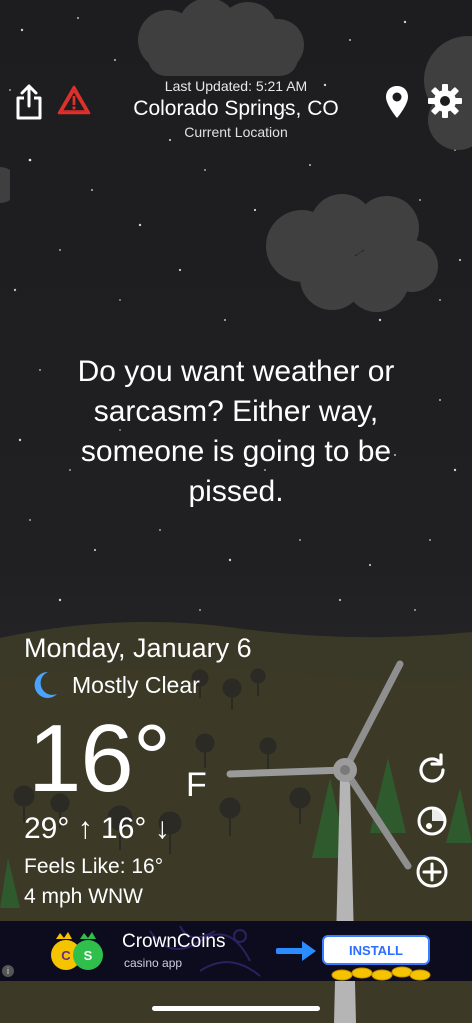 This screenshot has width=472, height=1023. I want to click on gear-icon, so click(445, 101).